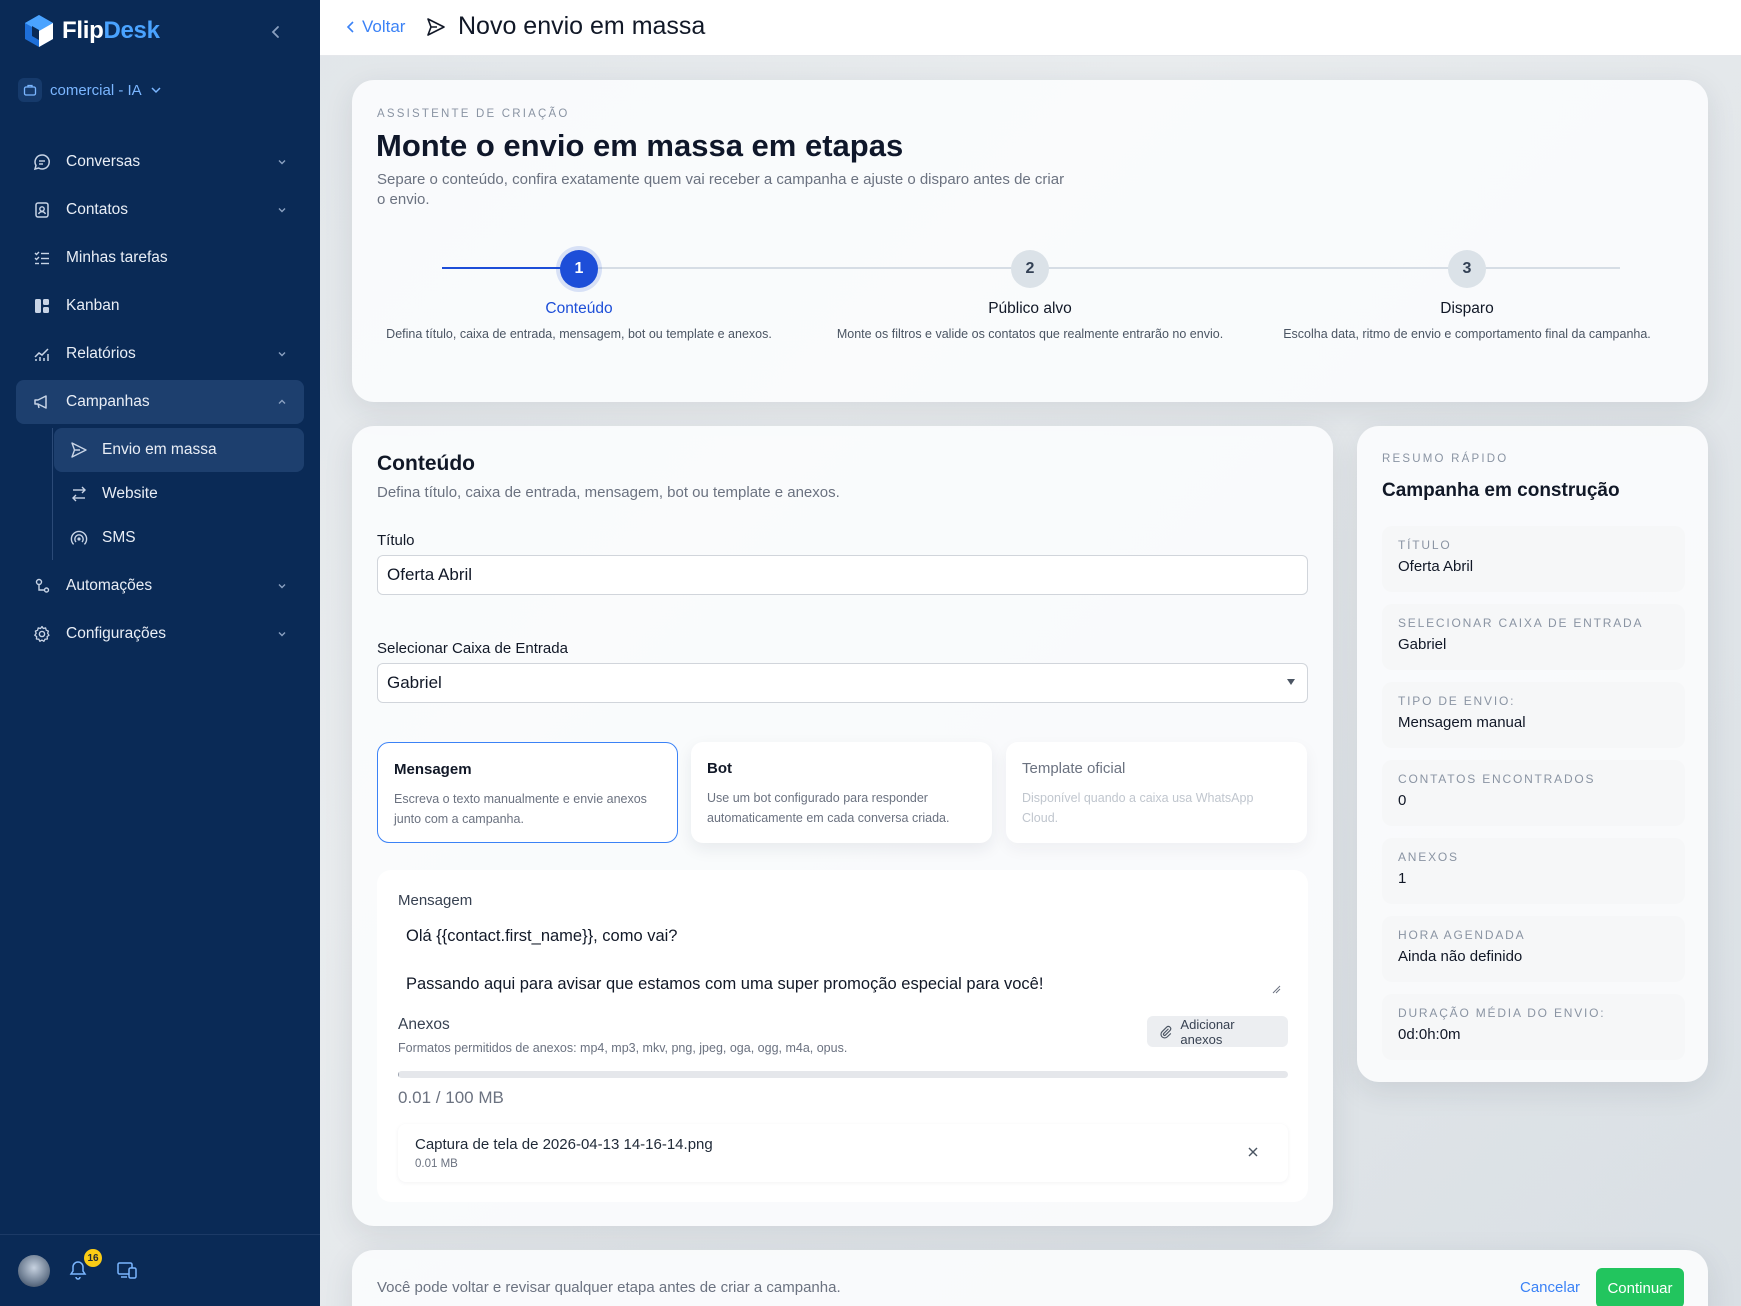 The image size is (1741, 1306). What do you see at coordinates (579, 308) in the screenshot?
I see `step-label: Conteúdo` at bounding box center [579, 308].